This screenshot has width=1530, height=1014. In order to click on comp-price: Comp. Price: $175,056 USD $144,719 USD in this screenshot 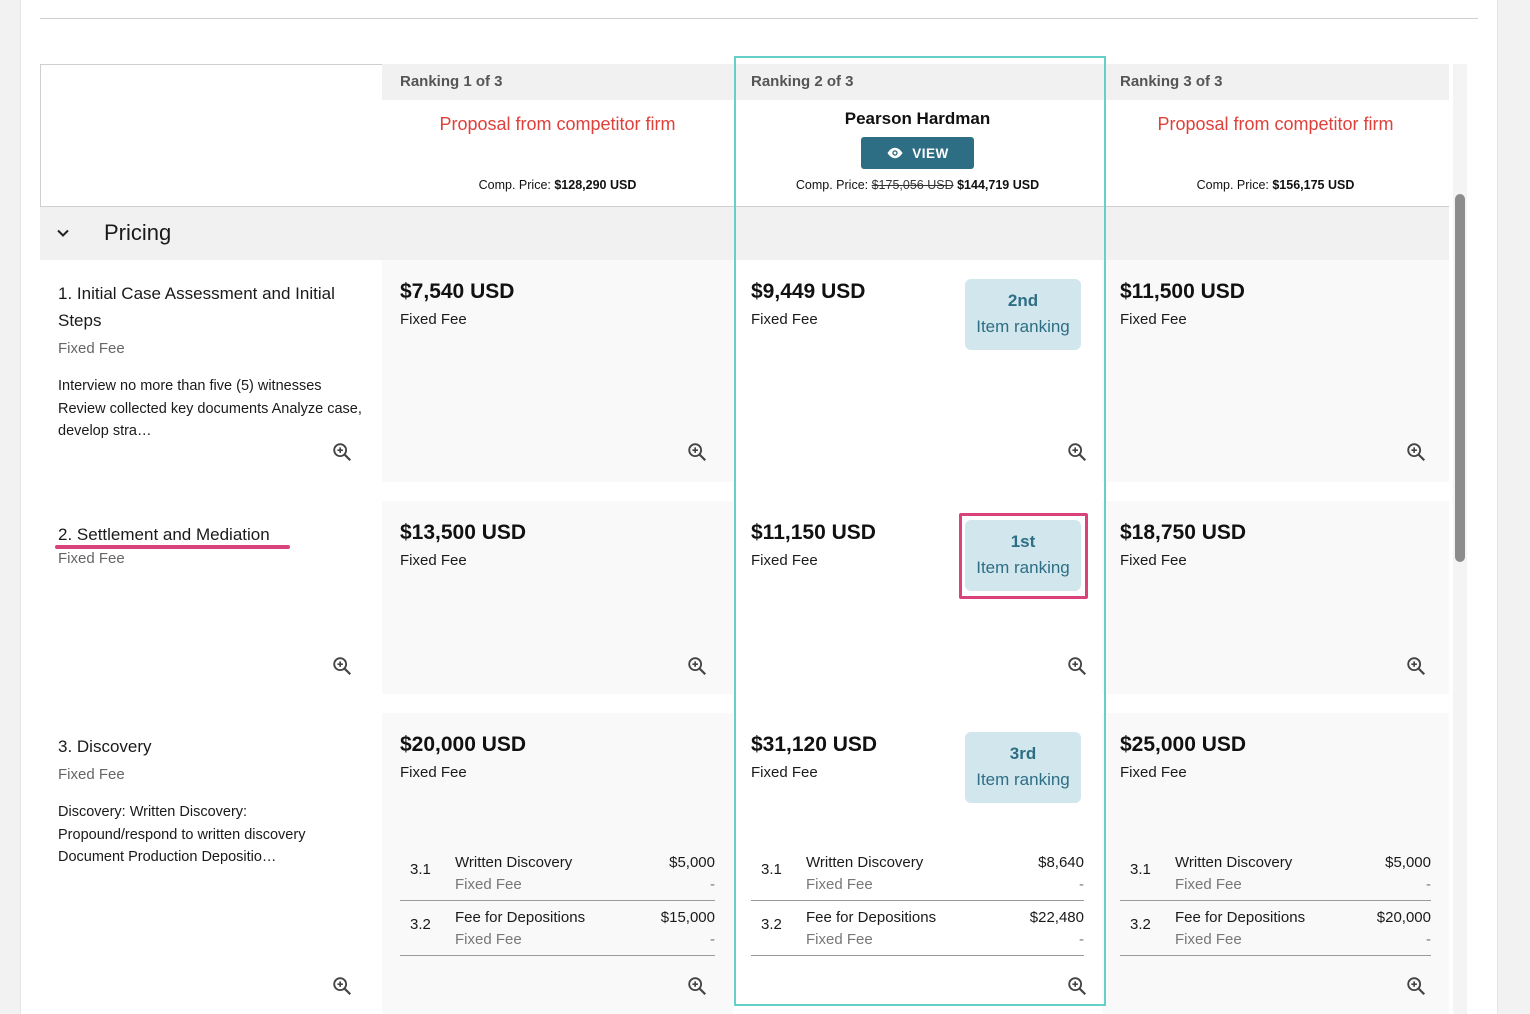, I will do `click(917, 185)`.